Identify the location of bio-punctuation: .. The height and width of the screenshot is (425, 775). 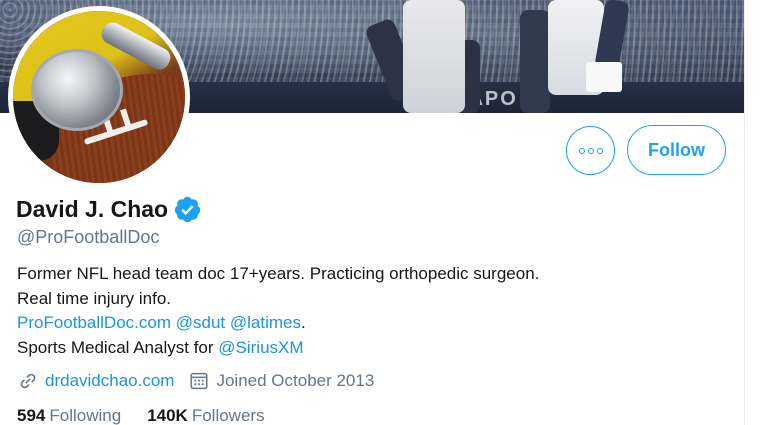
(303, 322).